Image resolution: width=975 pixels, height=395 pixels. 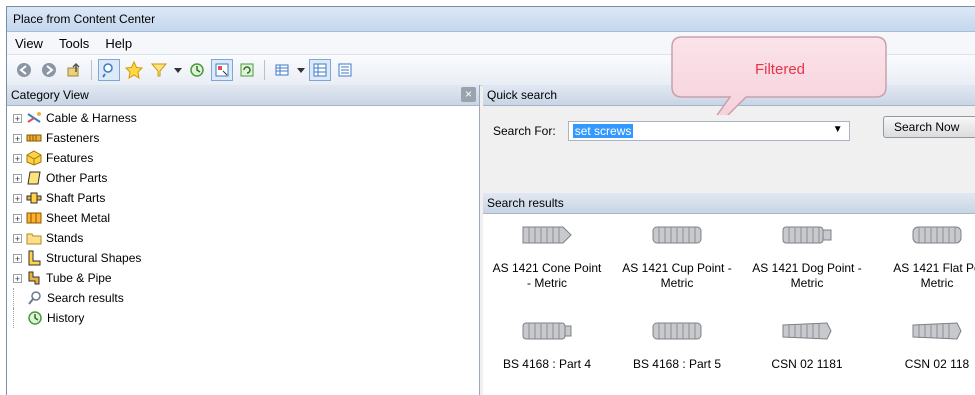 I want to click on other-parts-icon, so click(x=34, y=178).